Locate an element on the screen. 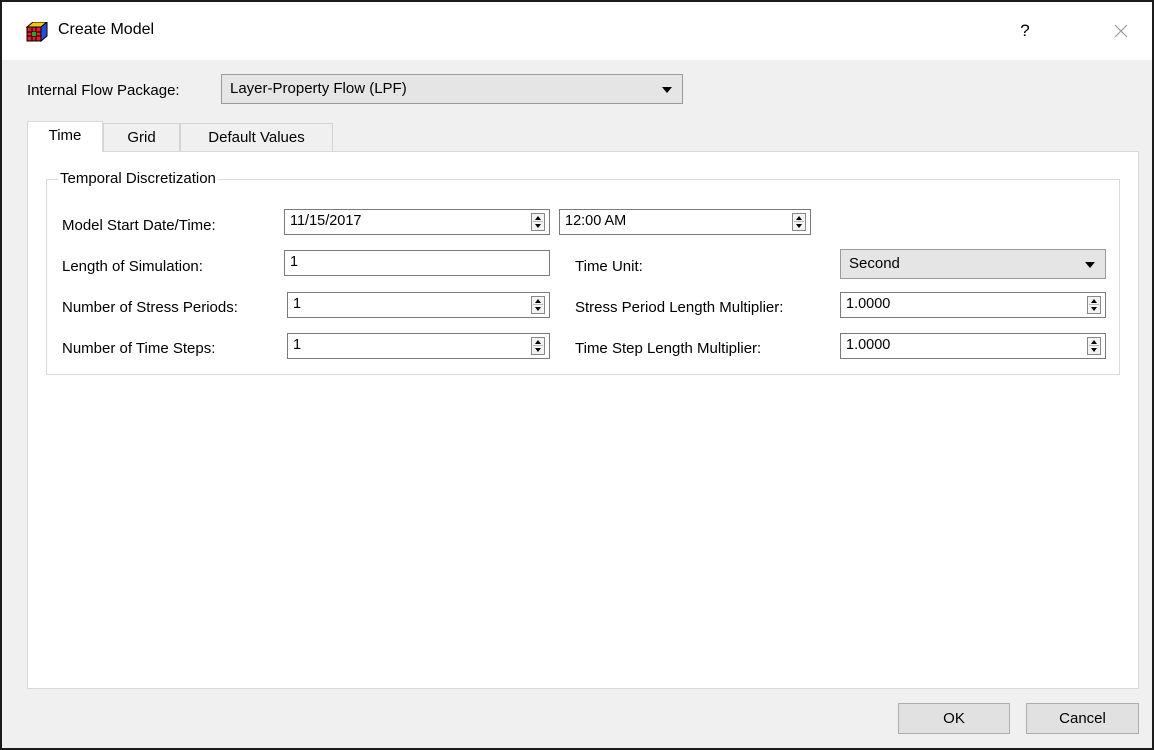 The width and height of the screenshot is (1154, 750). cancel-button: Cancel is located at coordinates (1082, 718).